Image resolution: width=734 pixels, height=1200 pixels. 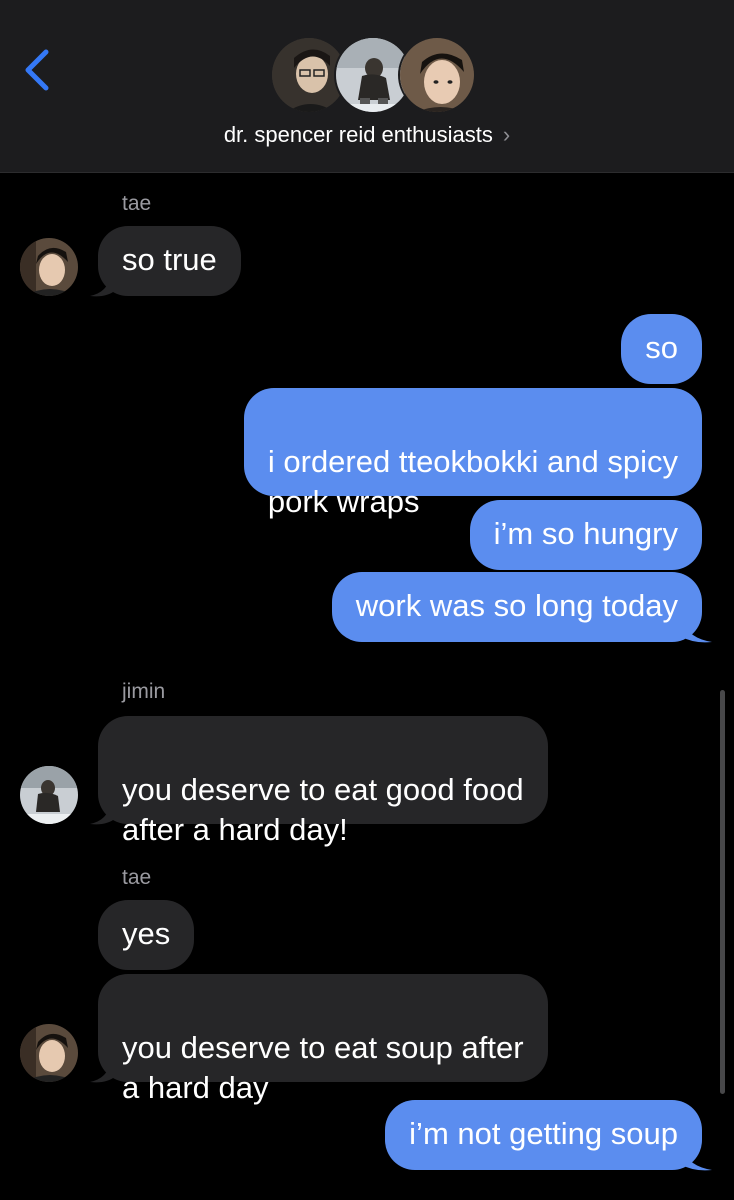 I want to click on message-text: so true, so click(x=169, y=259).